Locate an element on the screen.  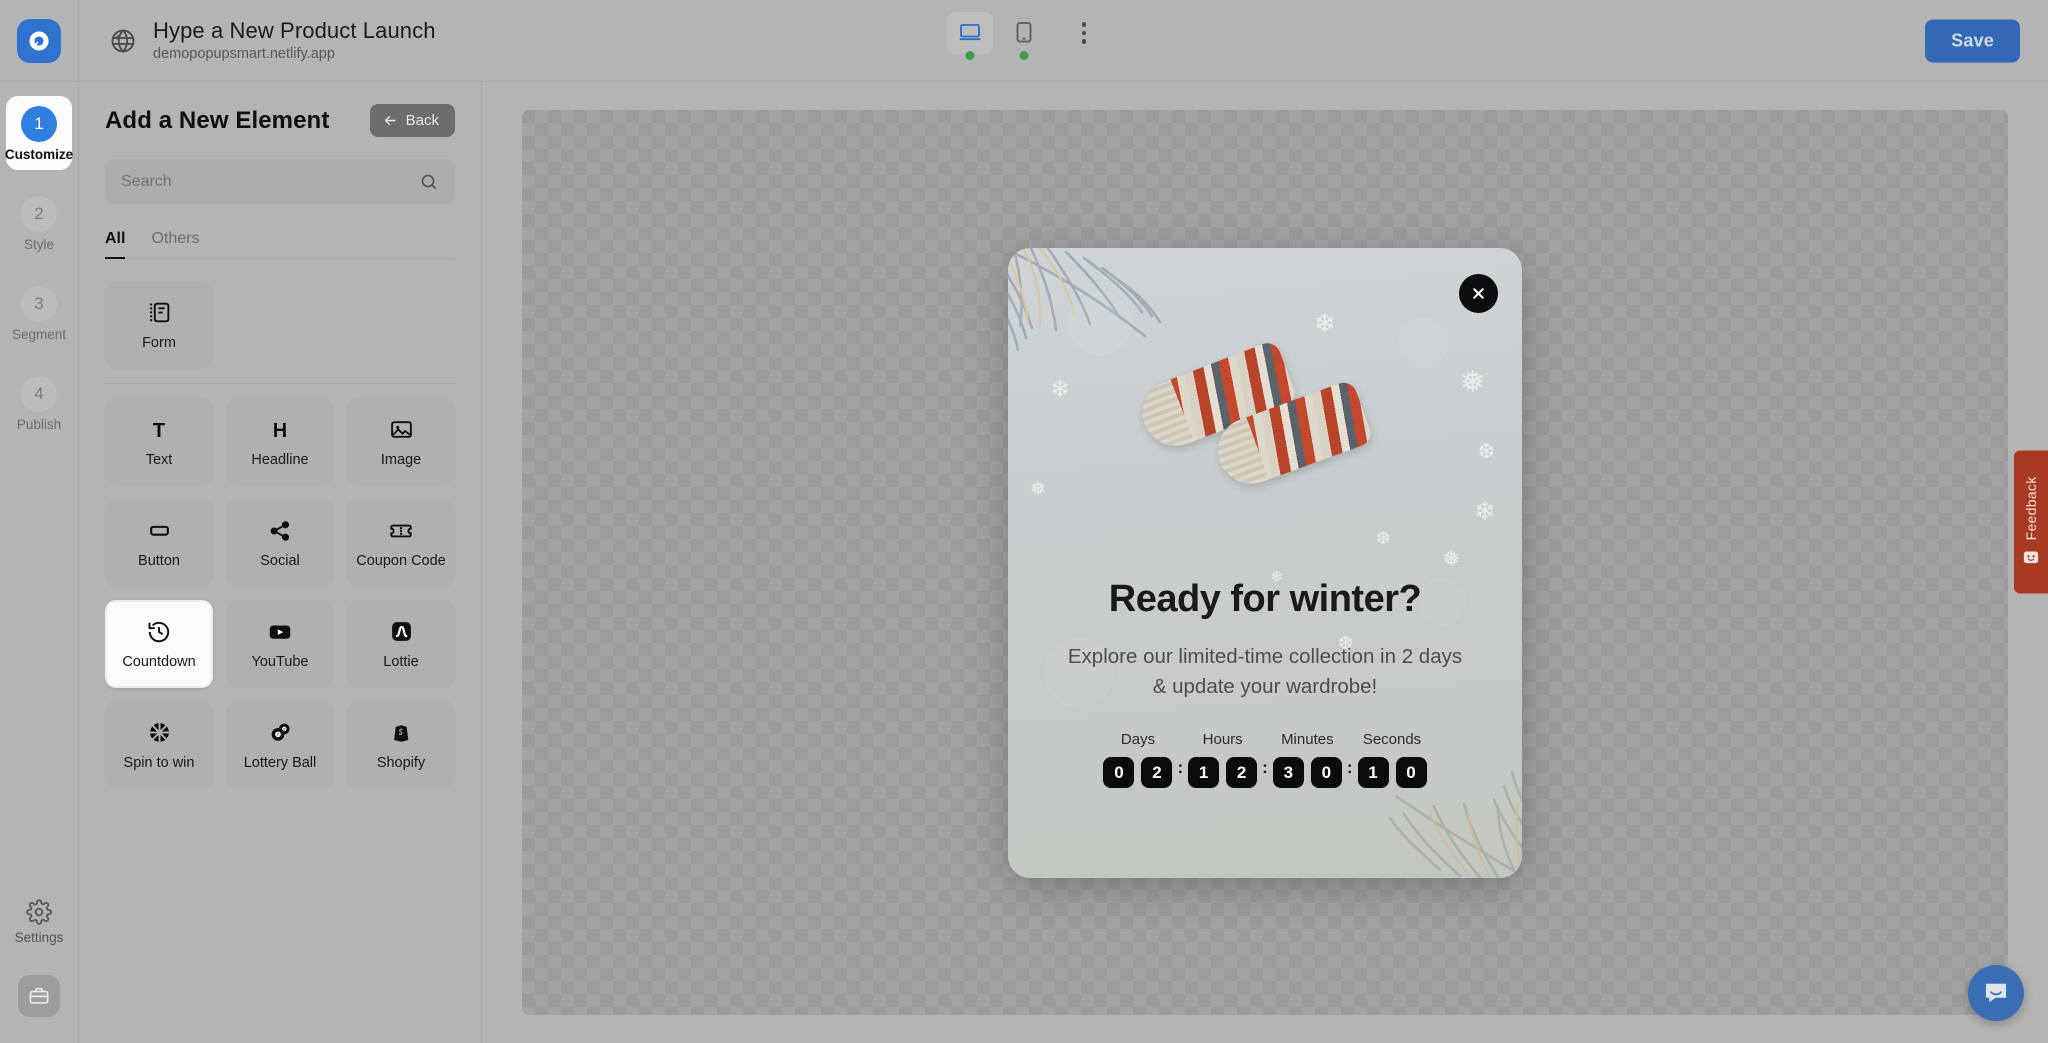
featured-element-grid: Form is located at coordinates (280, 325).